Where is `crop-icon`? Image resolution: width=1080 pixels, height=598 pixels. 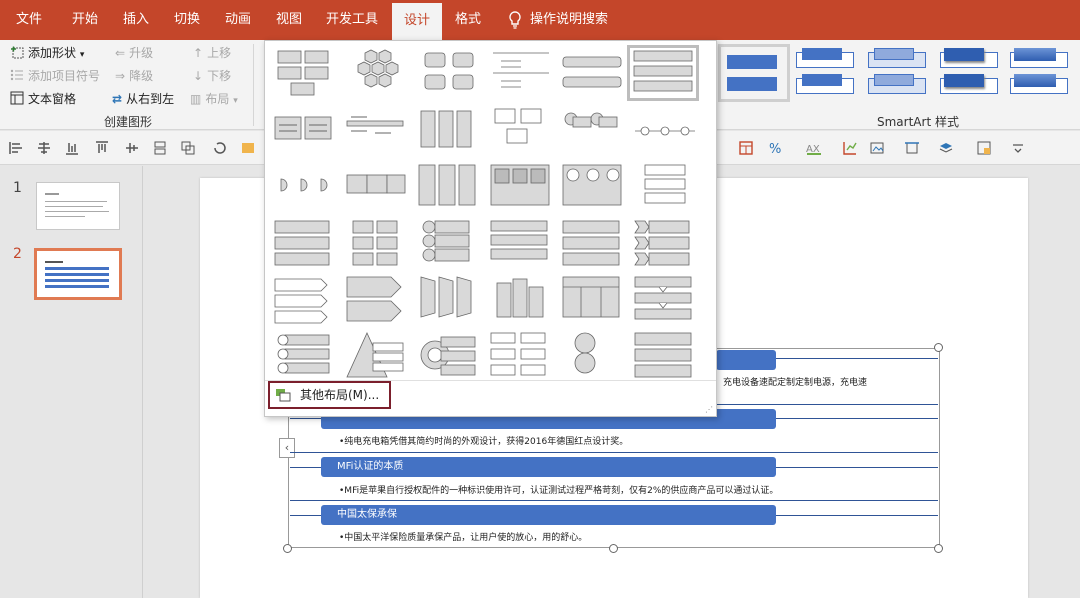
crop-icon is located at coordinates (912, 148).